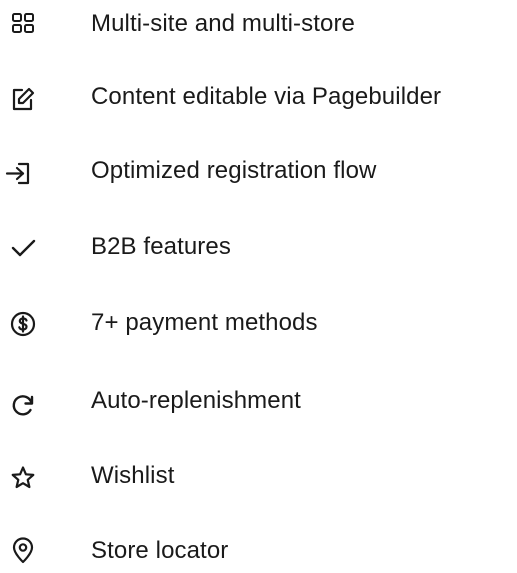 Image resolution: width=517 pixels, height=573 pixels. I want to click on feature-item-auto-replenishment: Auto-replenishment, so click(258, 403).